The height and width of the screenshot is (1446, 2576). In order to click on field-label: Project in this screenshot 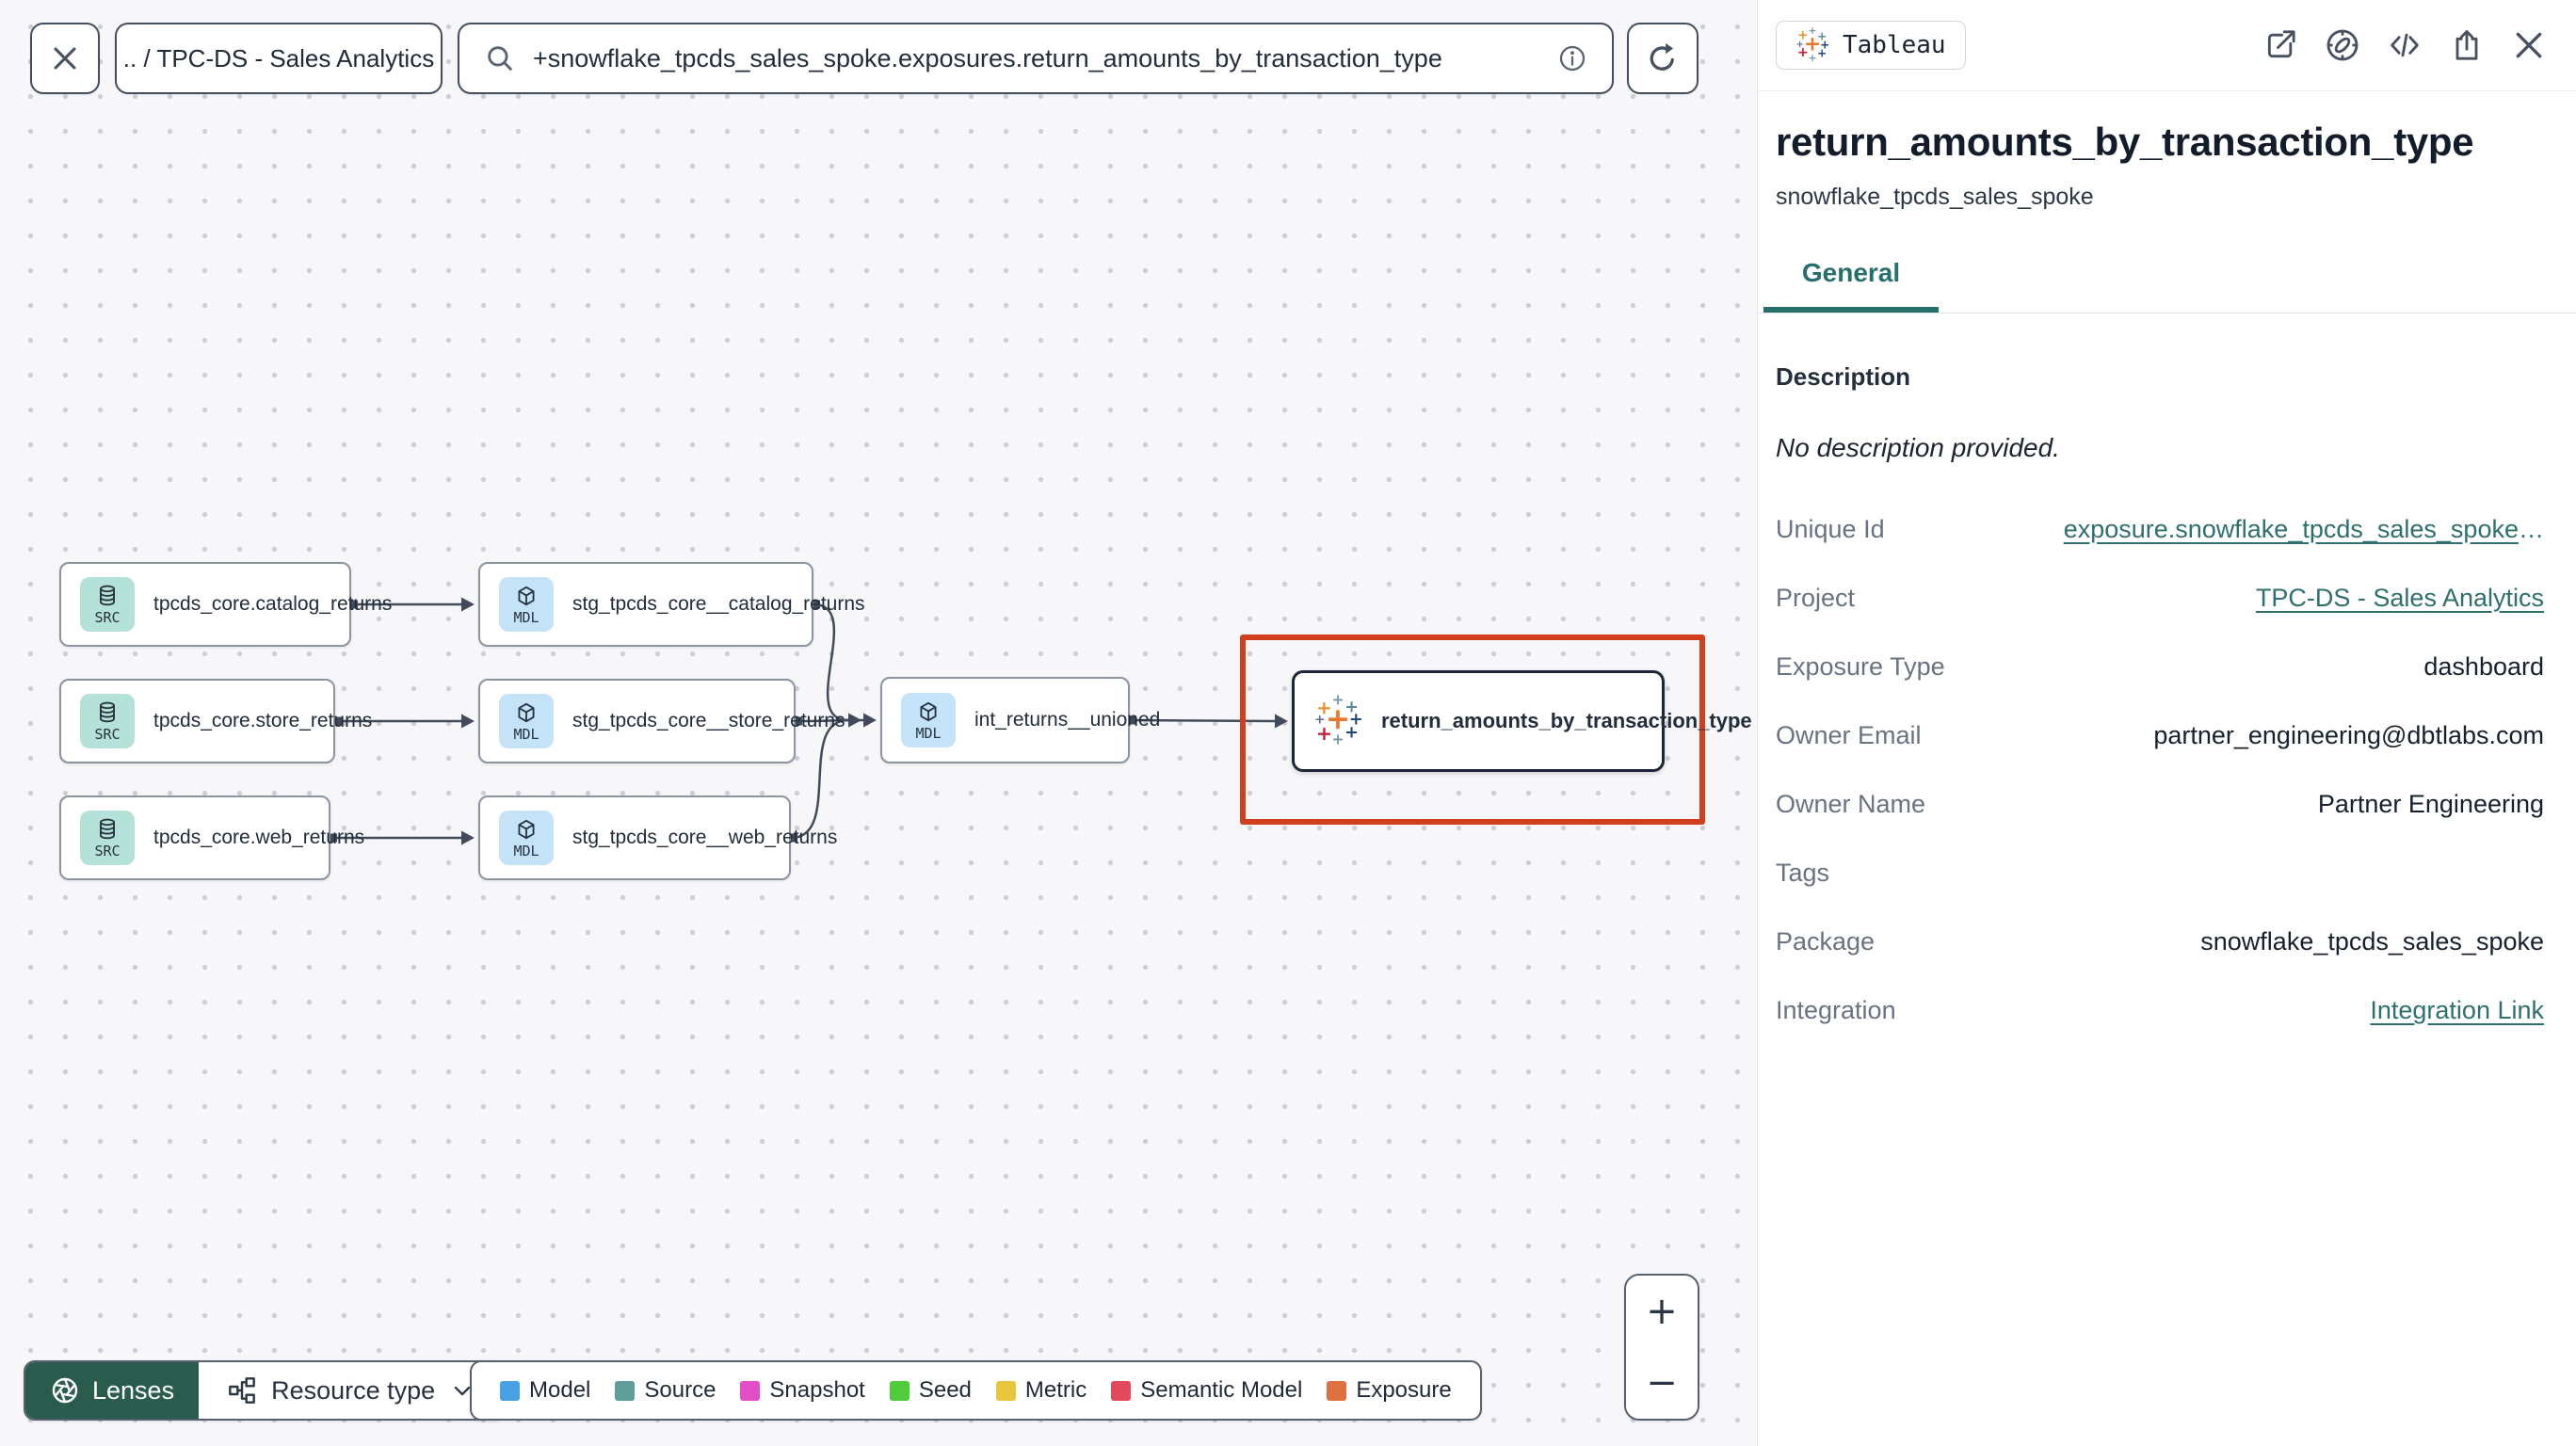, I will do `click(1816, 598)`.